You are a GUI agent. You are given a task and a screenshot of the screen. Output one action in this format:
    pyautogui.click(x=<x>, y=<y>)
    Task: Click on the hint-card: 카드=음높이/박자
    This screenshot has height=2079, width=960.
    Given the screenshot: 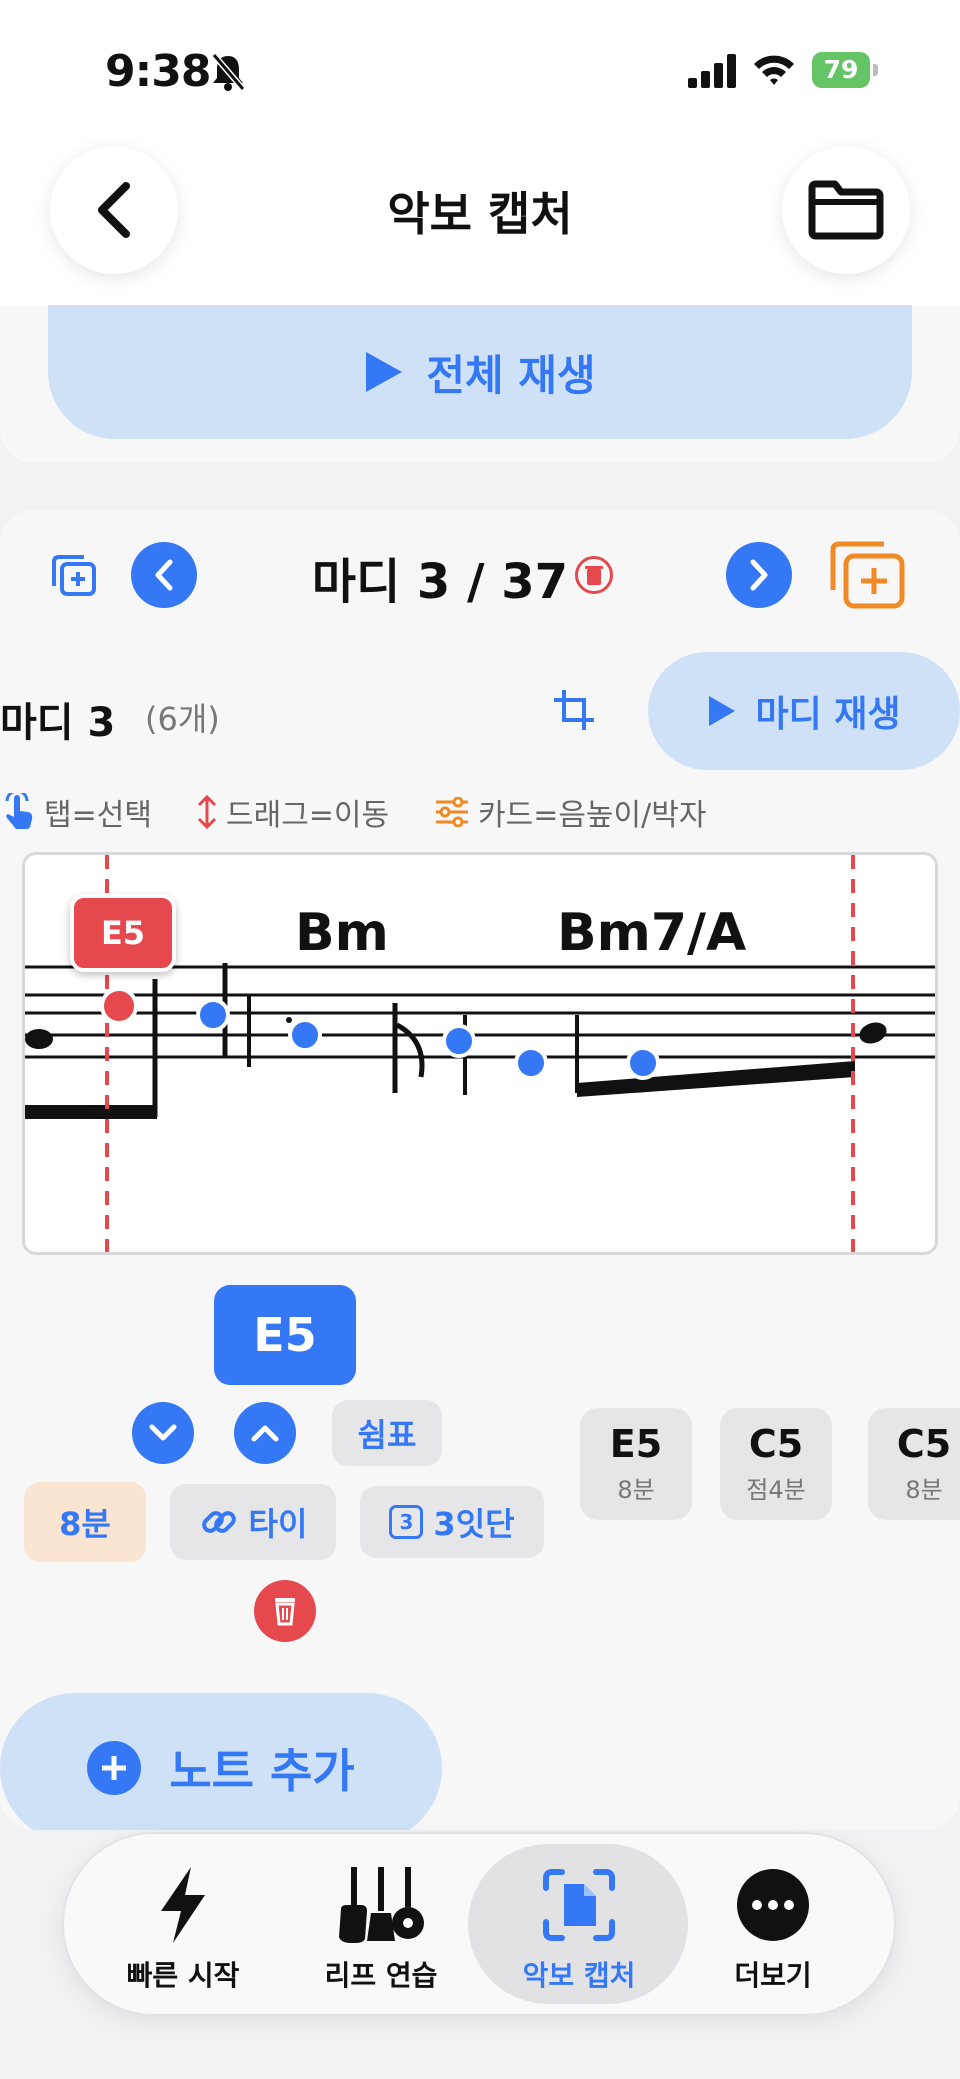 What is the action you would take?
    pyautogui.click(x=570, y=812)
    